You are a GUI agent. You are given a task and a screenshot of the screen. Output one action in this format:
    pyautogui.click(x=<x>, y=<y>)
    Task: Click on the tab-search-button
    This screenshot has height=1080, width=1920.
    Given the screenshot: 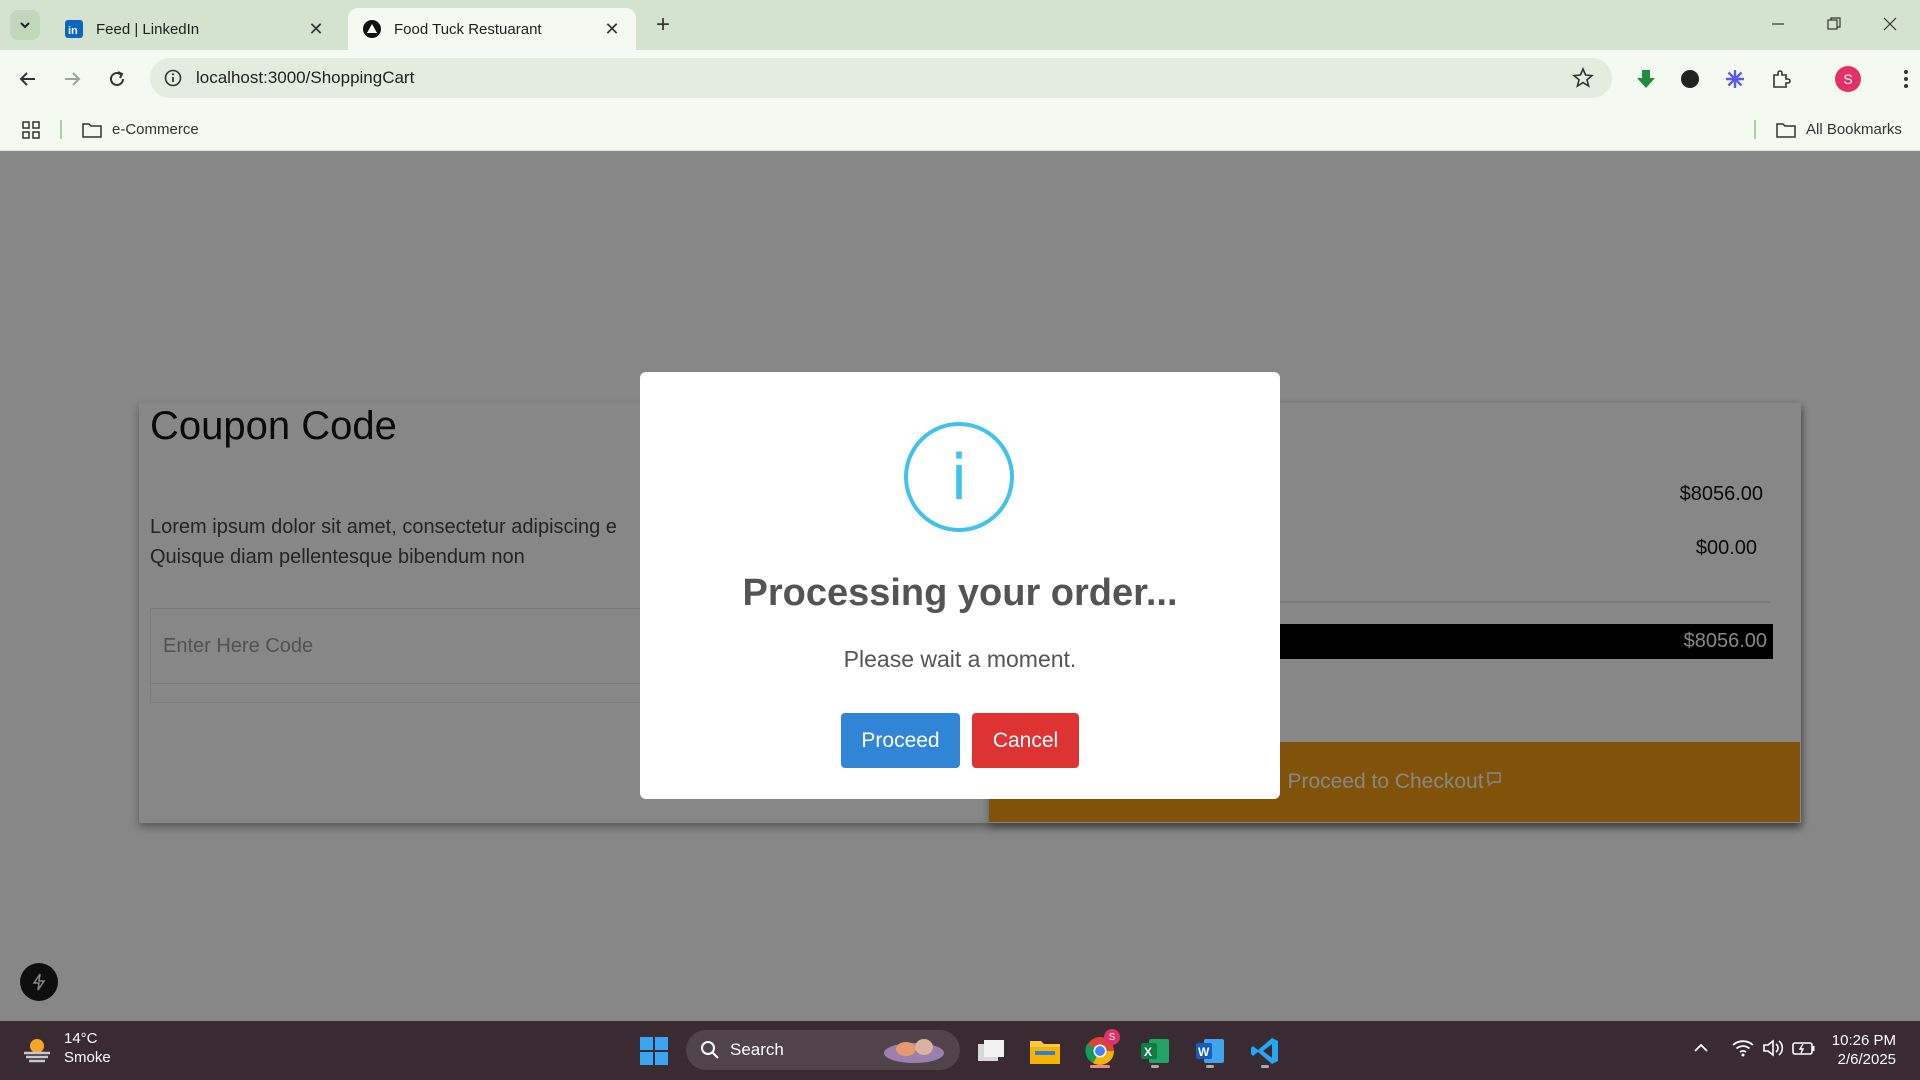 What is the action you would take?
    pyautogui.click(x=25, y=25)
    